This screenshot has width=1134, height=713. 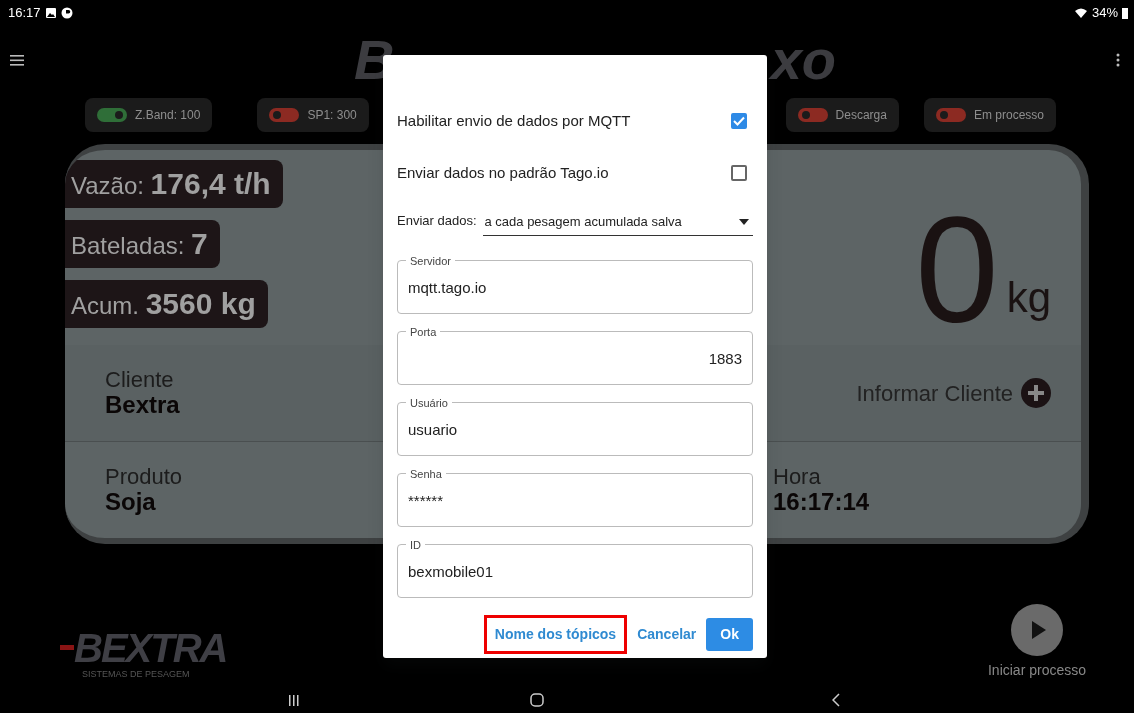 What do you see at coordinates (144, 476) in the screenshot?
I see `info-label: Produto` at bounding box center [144, 476].